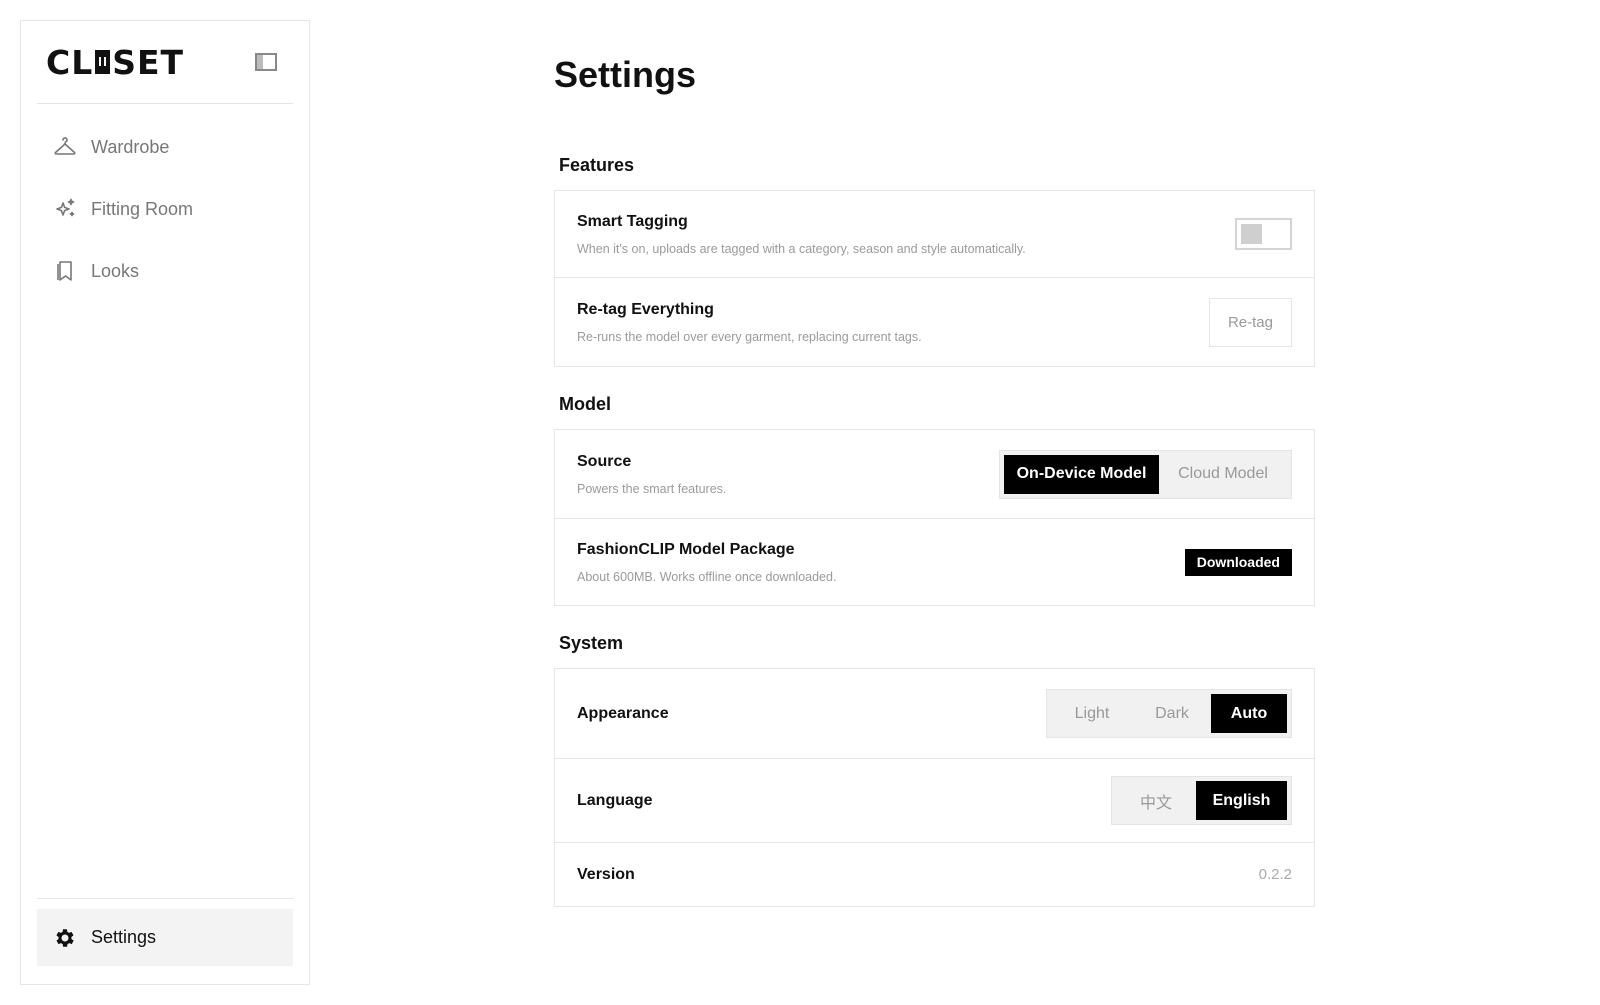 The width and height of the screenshot is (1600, 1005). I want to click on smart-tagging-title: Smart Tagging, so click(632, 221).